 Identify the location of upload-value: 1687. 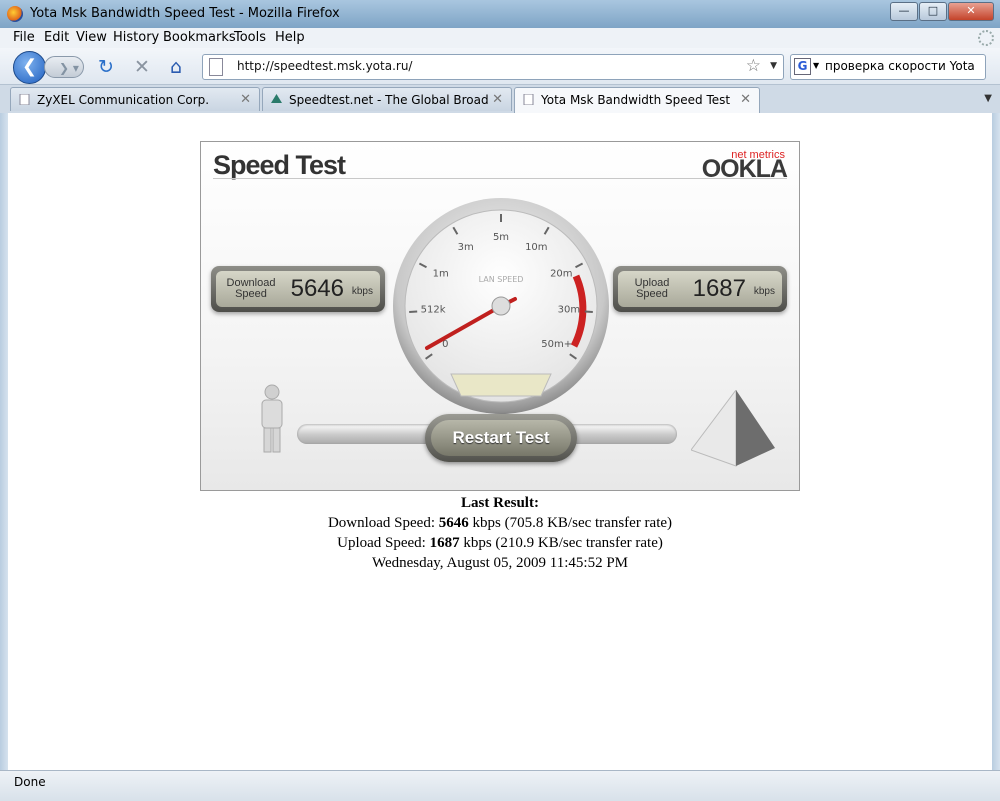
(719, 288).